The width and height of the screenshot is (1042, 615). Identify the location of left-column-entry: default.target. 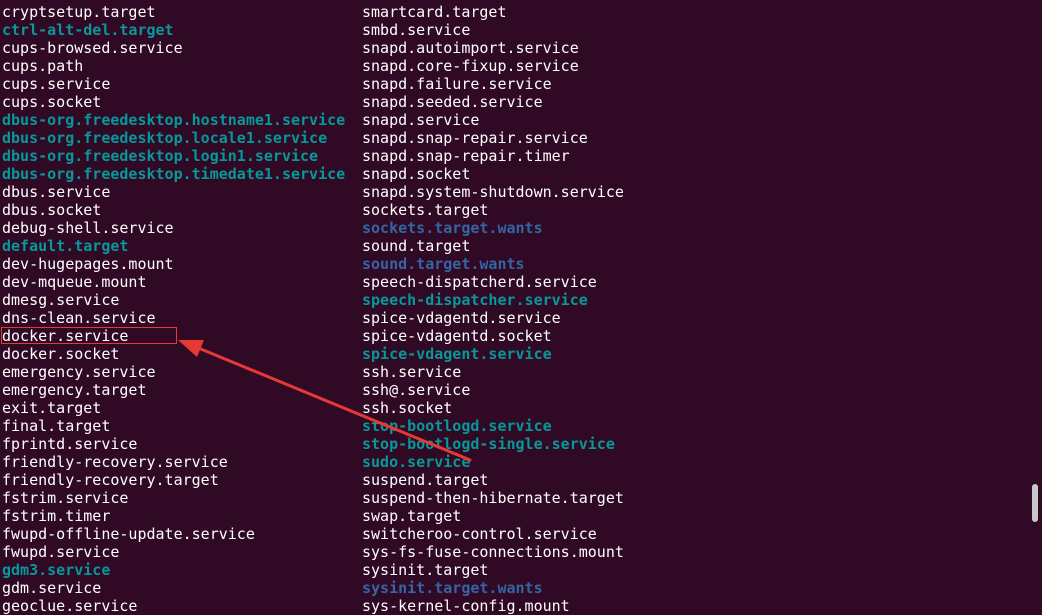
(65, 246).